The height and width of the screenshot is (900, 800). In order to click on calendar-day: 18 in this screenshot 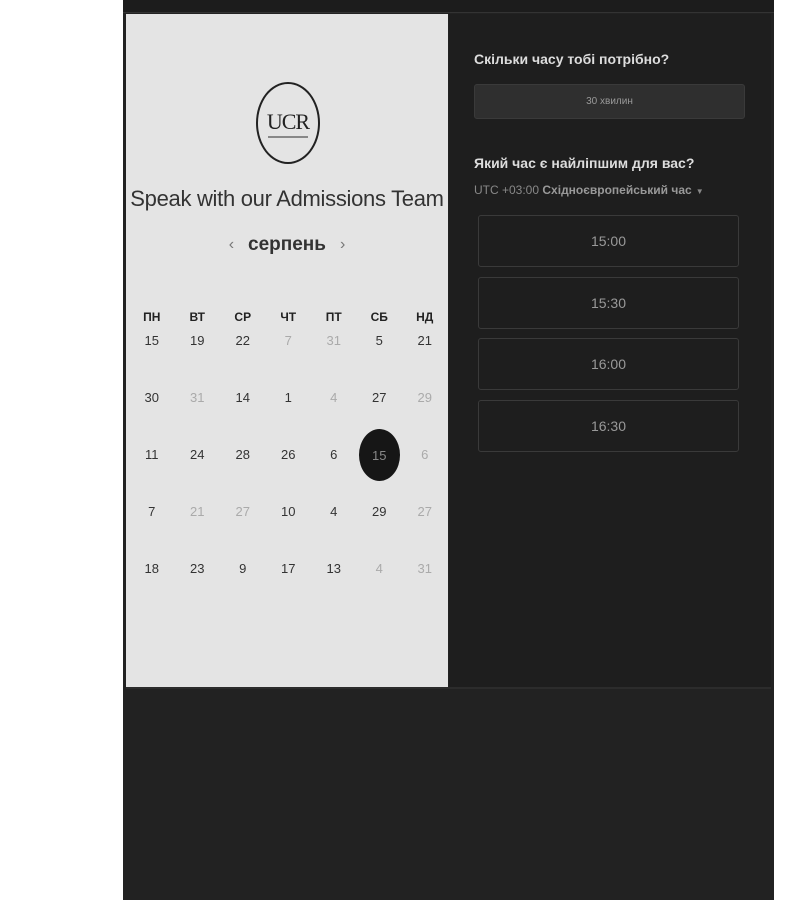, I will do `click(152, 584)`.